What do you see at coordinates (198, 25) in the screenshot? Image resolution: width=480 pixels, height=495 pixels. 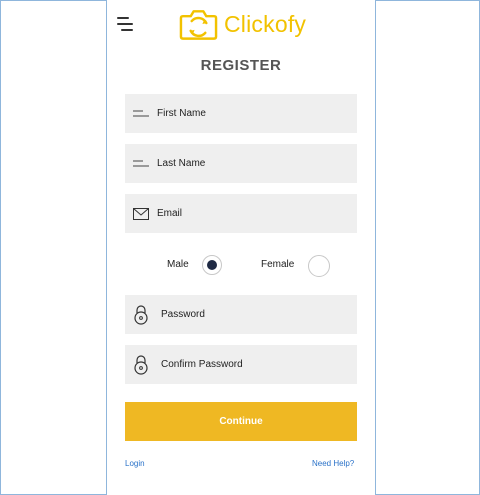 I see `camera-icon` at bounding box center [198, 25].